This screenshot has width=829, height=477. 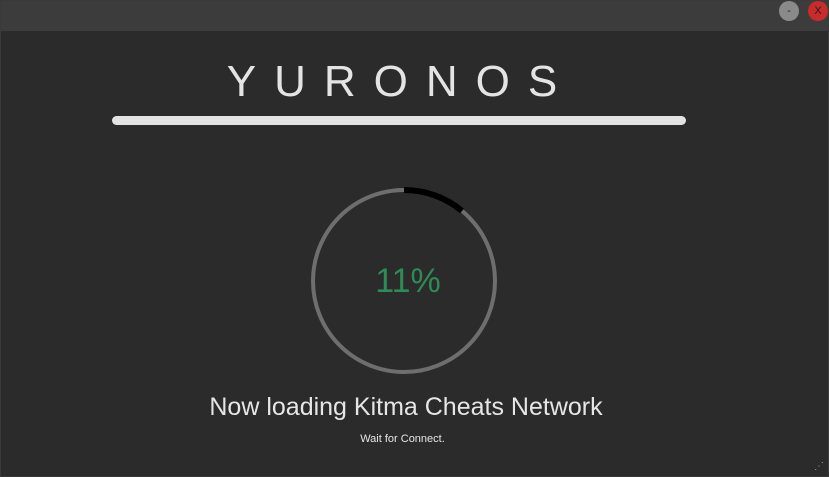 I want to click on progress-percent: 11%, so click(x=408, y=281).